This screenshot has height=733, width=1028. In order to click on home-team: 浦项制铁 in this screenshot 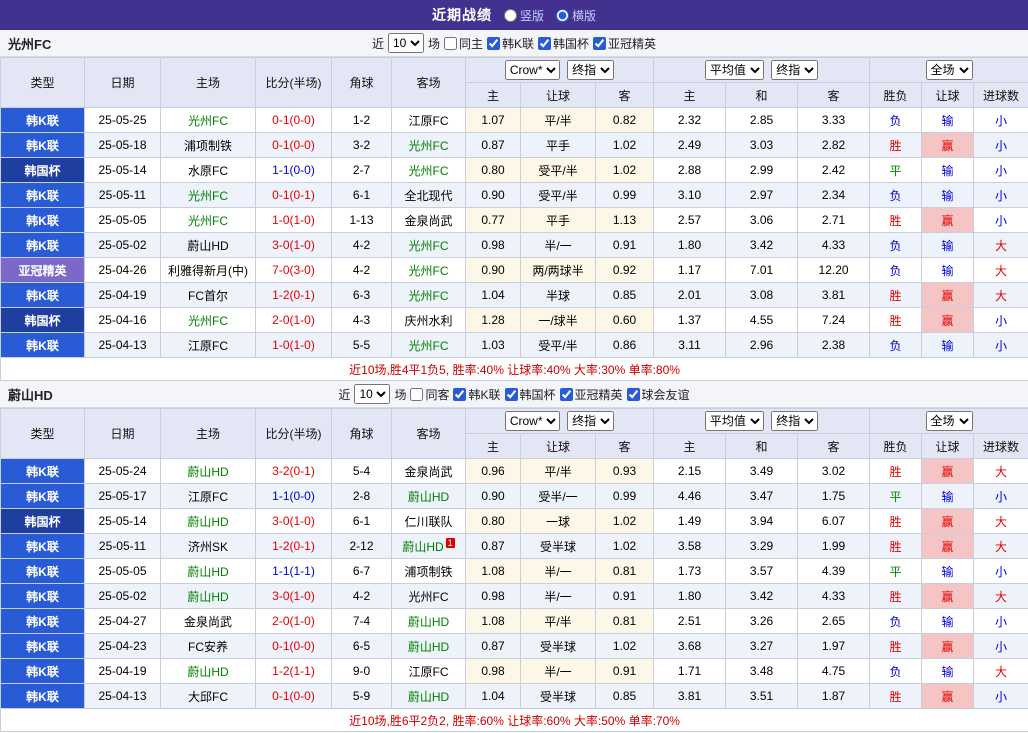, I will do `click(208, 145)`.